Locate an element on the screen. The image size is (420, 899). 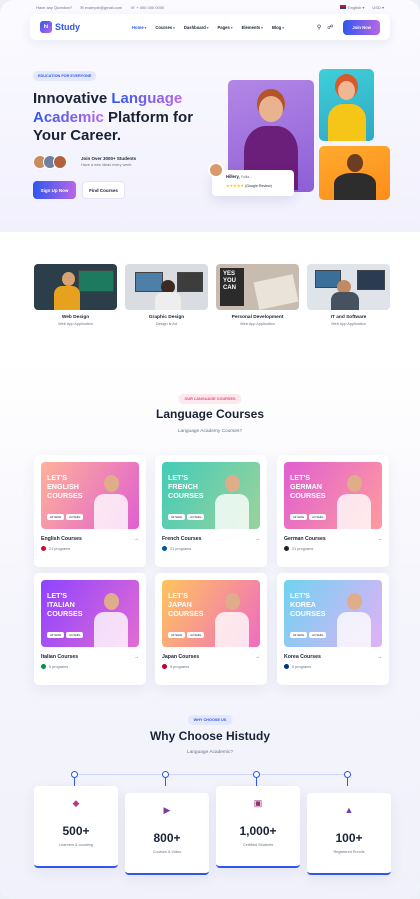
currency-value: USD is located at coordinates (376, 7).